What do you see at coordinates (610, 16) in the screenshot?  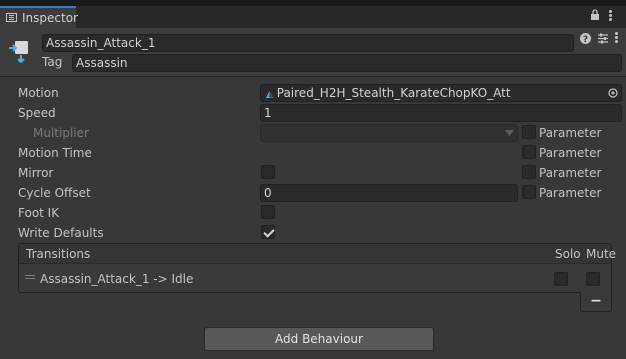 I see `menu-icon` at bounding box center [610, 16].